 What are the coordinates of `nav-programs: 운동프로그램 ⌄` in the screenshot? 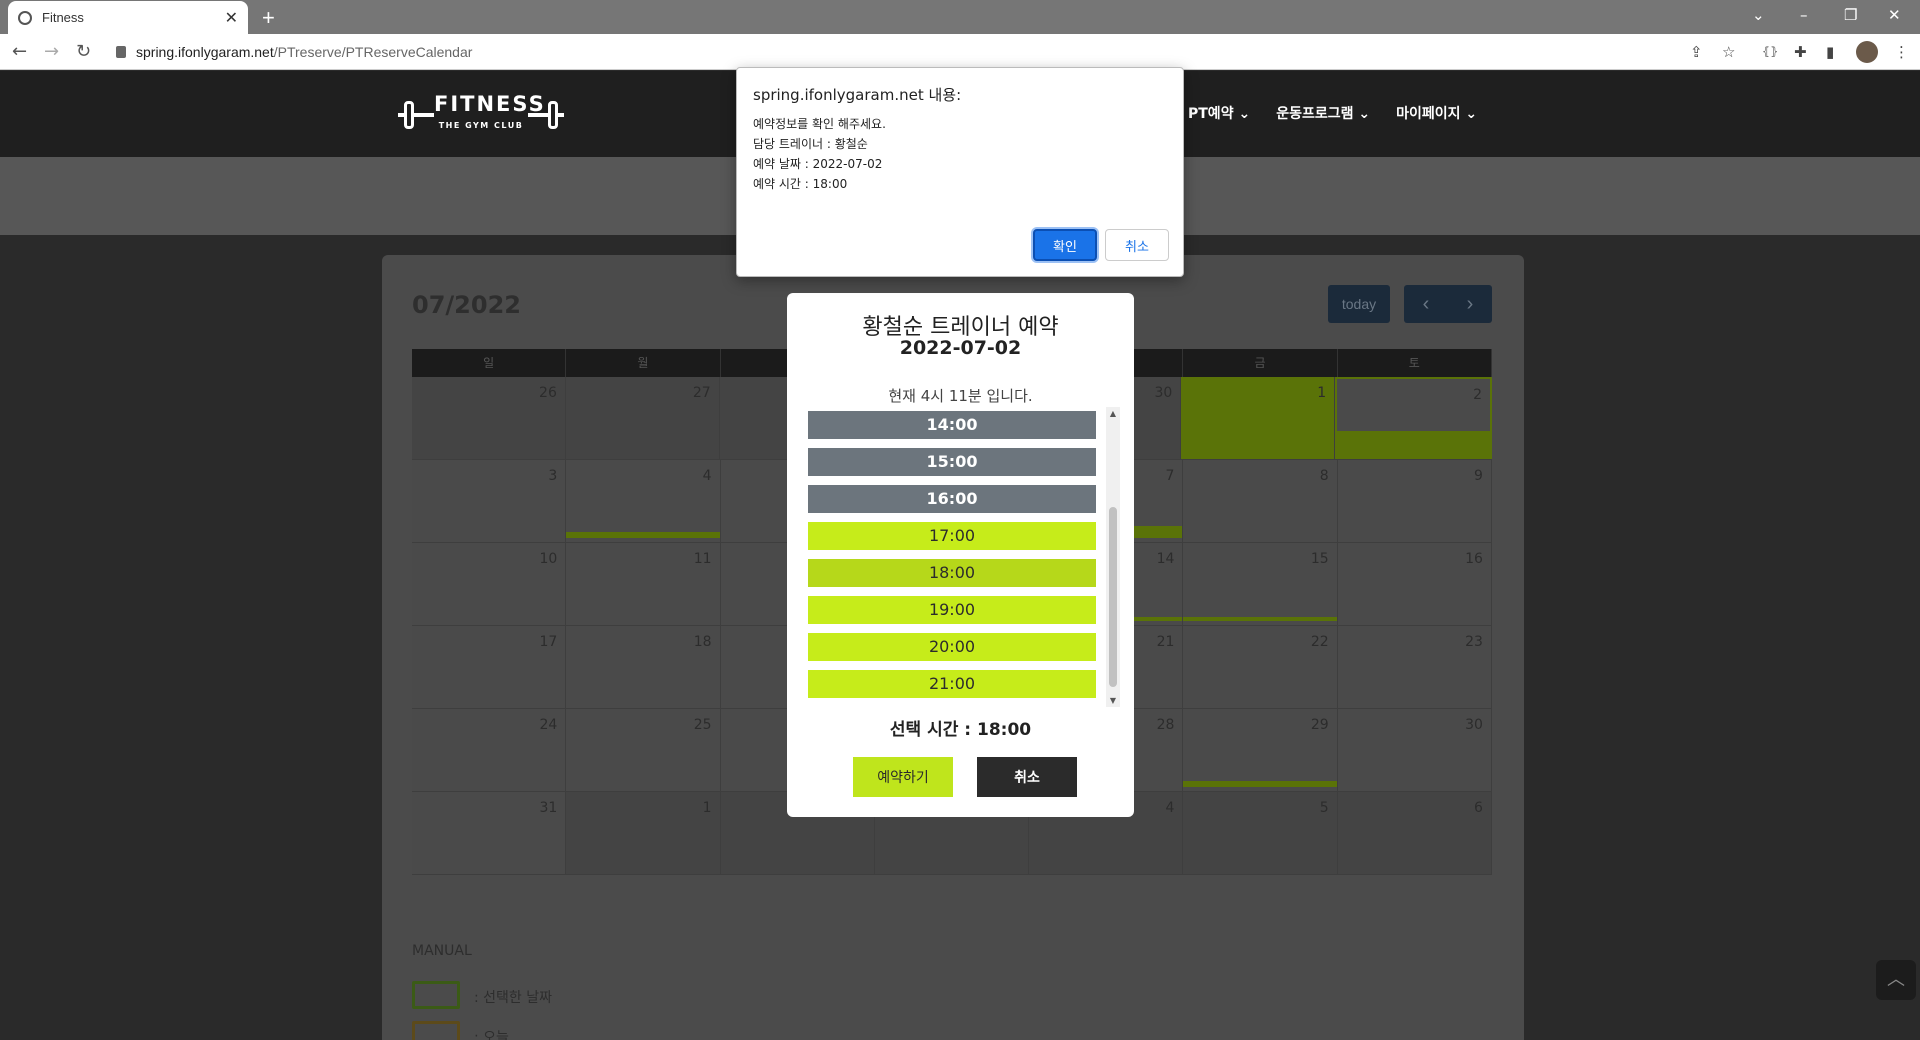 It's located at (1323, 113).